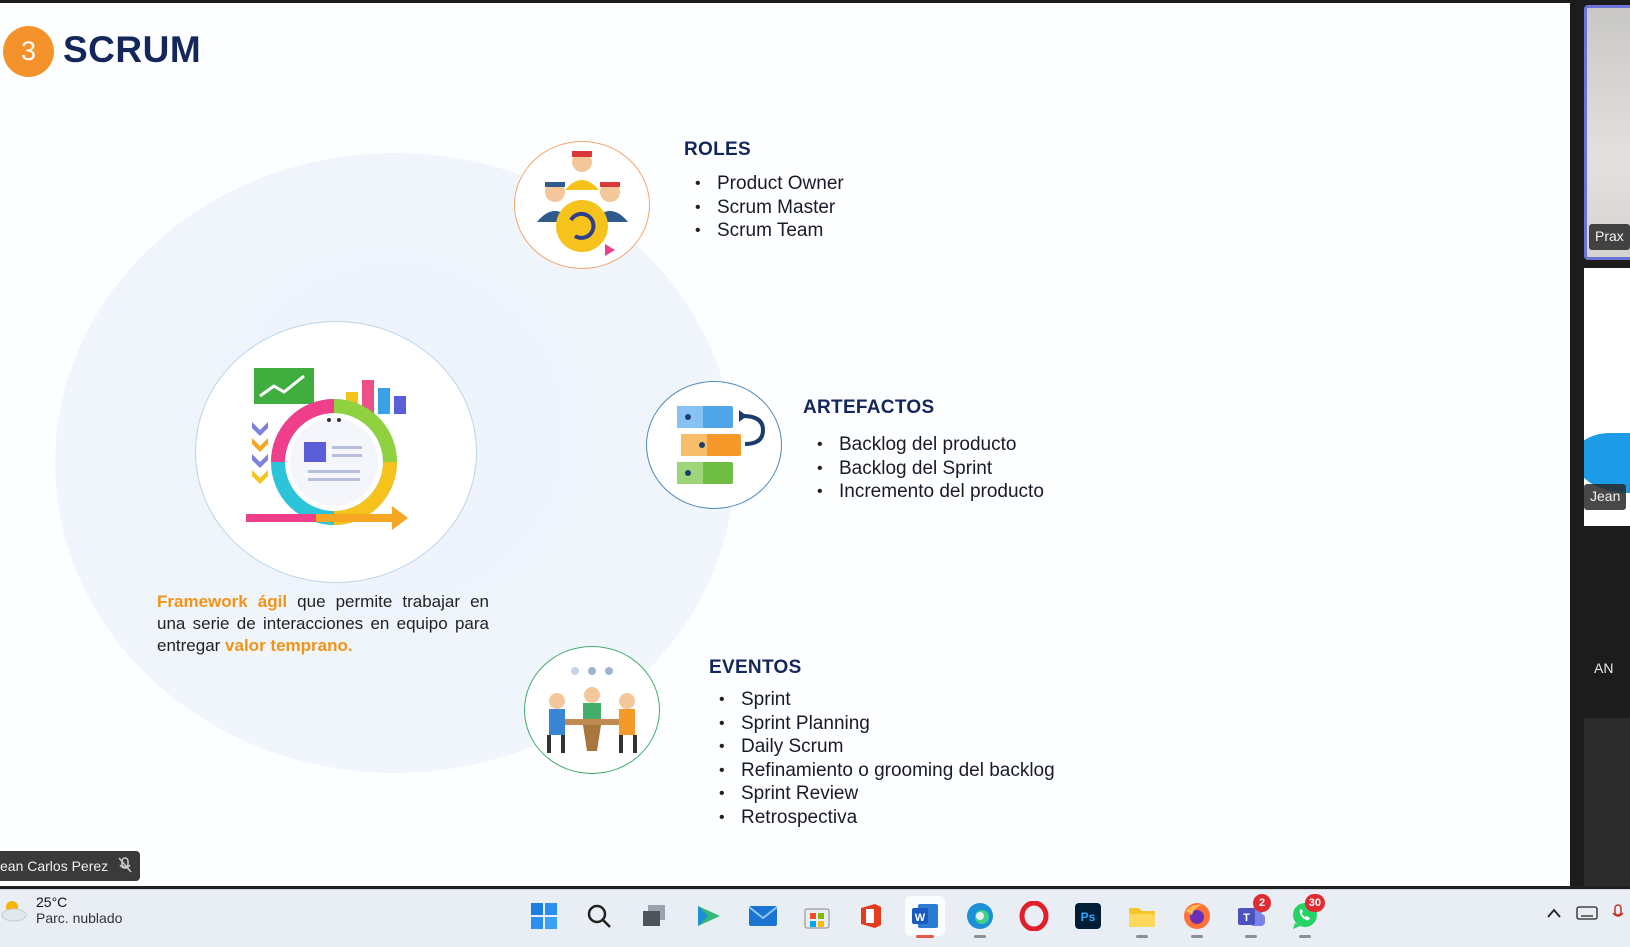  I want to click on slide-title: SCRUM, so click(132, 49).